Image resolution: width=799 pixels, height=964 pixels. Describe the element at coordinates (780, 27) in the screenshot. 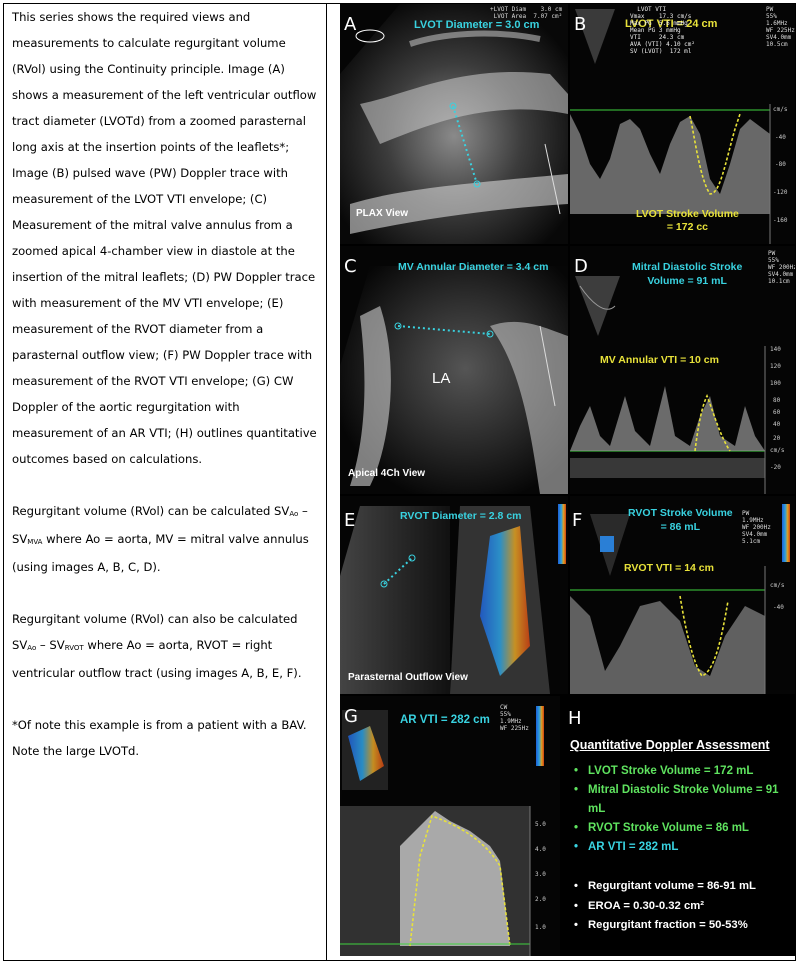

I see `panel-b-pw: PW 55% 1.6MHz WF 225Hz SV4.0mm 10.5cm` at that location.